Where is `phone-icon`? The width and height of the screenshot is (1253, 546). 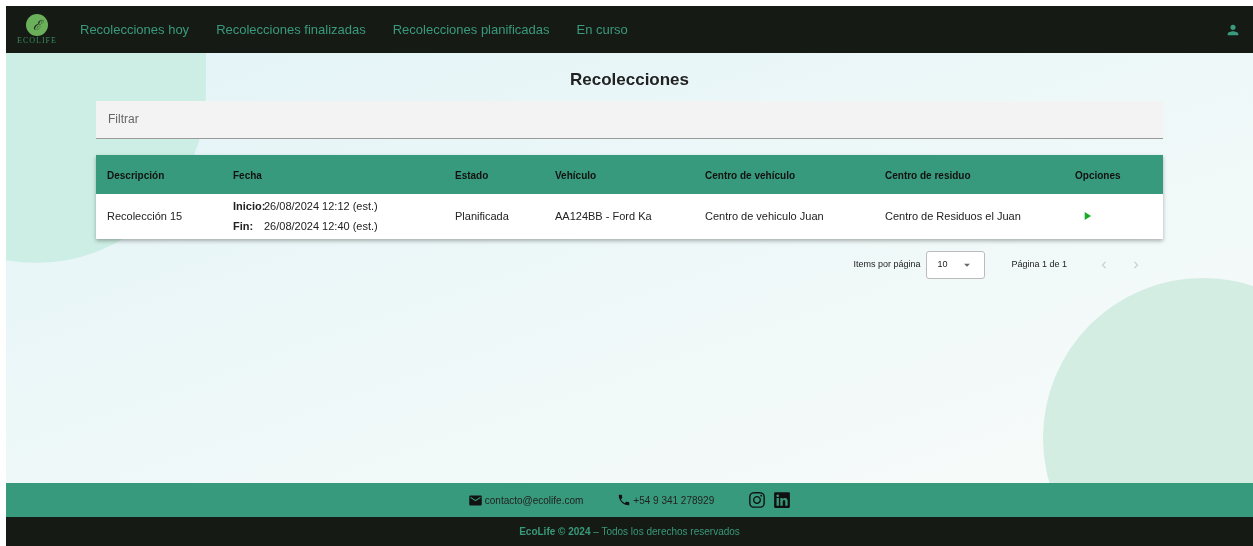 phone-icon is located at coordinates (624, 500).